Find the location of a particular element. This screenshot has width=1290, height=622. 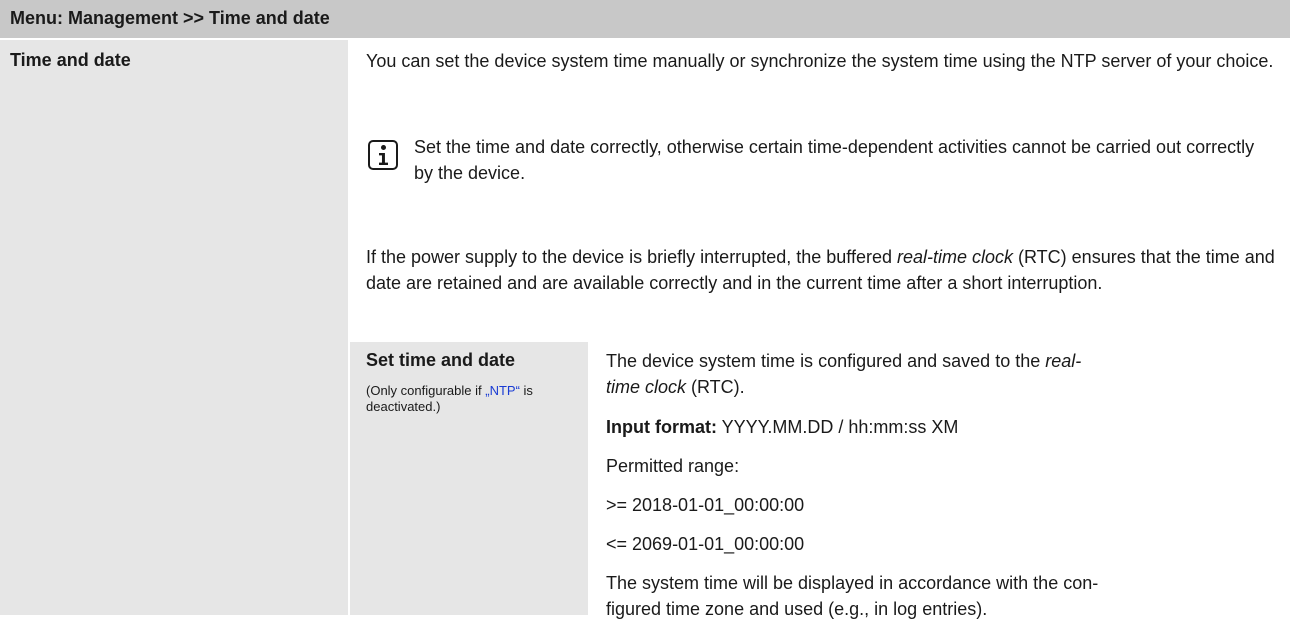

table-header: Menu: Management >> Time and date is located at coordinates (645, 20).